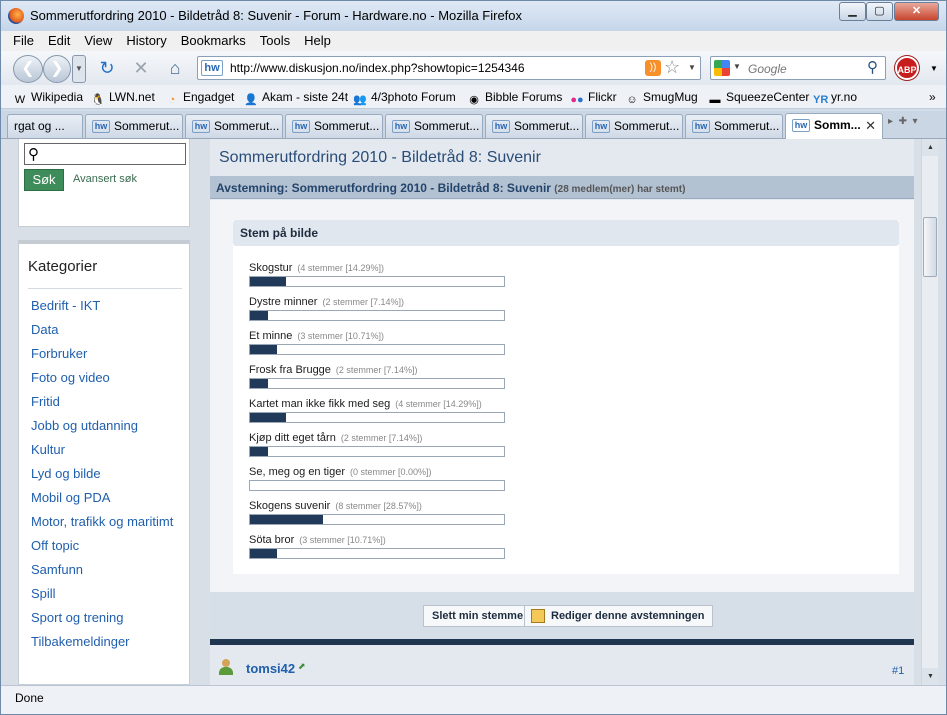 Image resolution: width=947 pixels, height=715 pixels. Describe the element at coordinates (108, 570) in the screenshot. I see `category-link: Samfunn` at that location.